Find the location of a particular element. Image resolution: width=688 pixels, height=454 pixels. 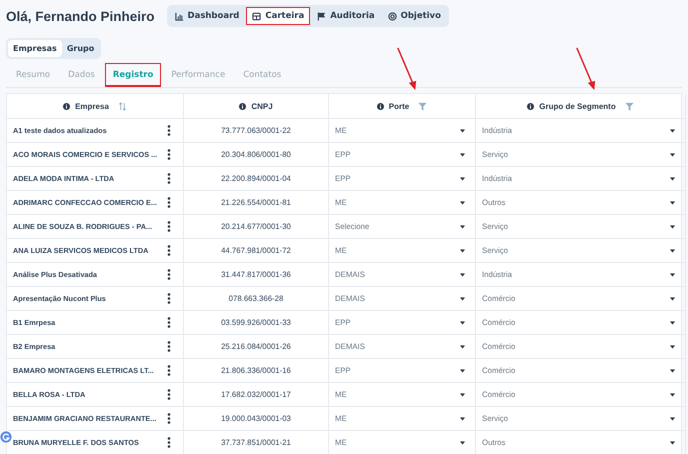

toggle-option: Grupo is located at coordinates (81, 48).